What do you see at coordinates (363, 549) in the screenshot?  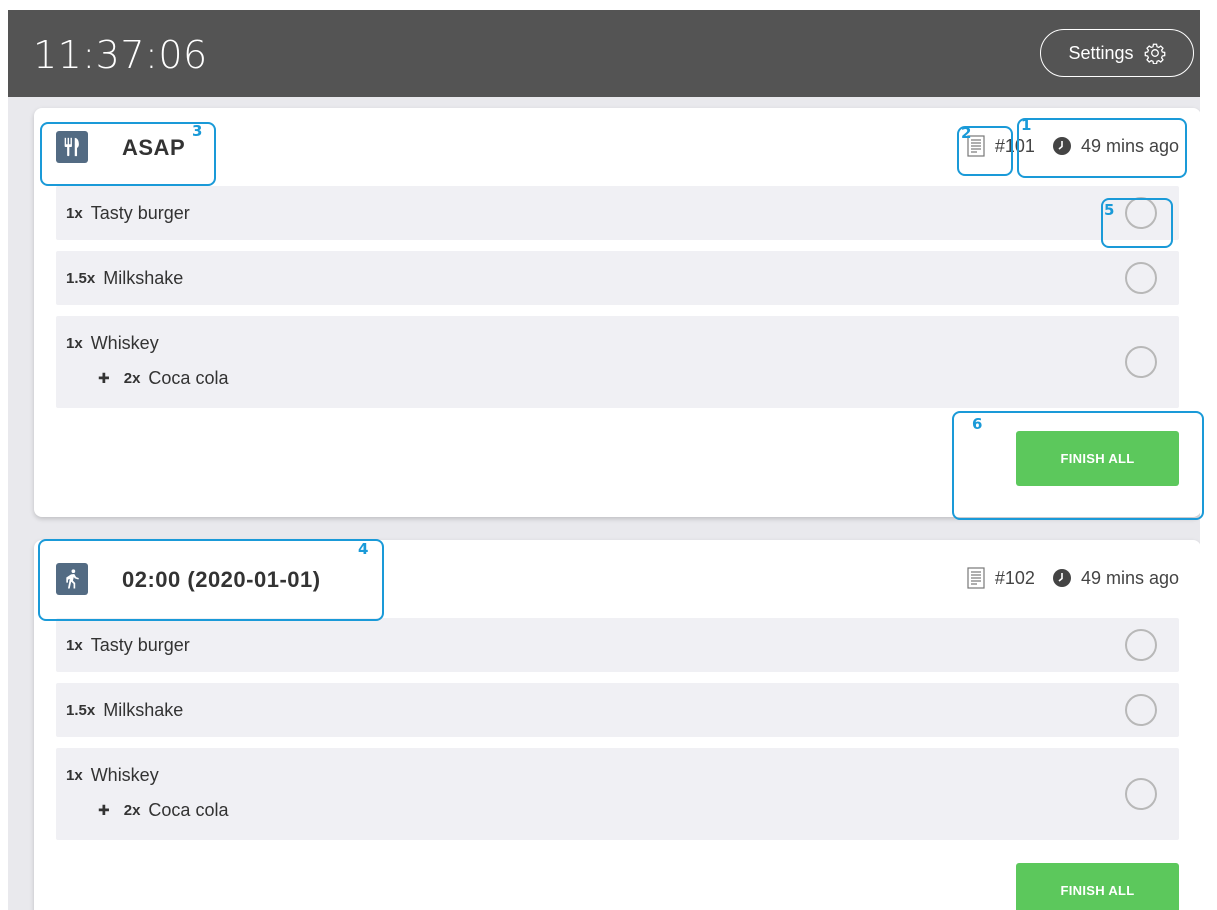 I see `callout-number: 4` at bounding box center [363, 549].